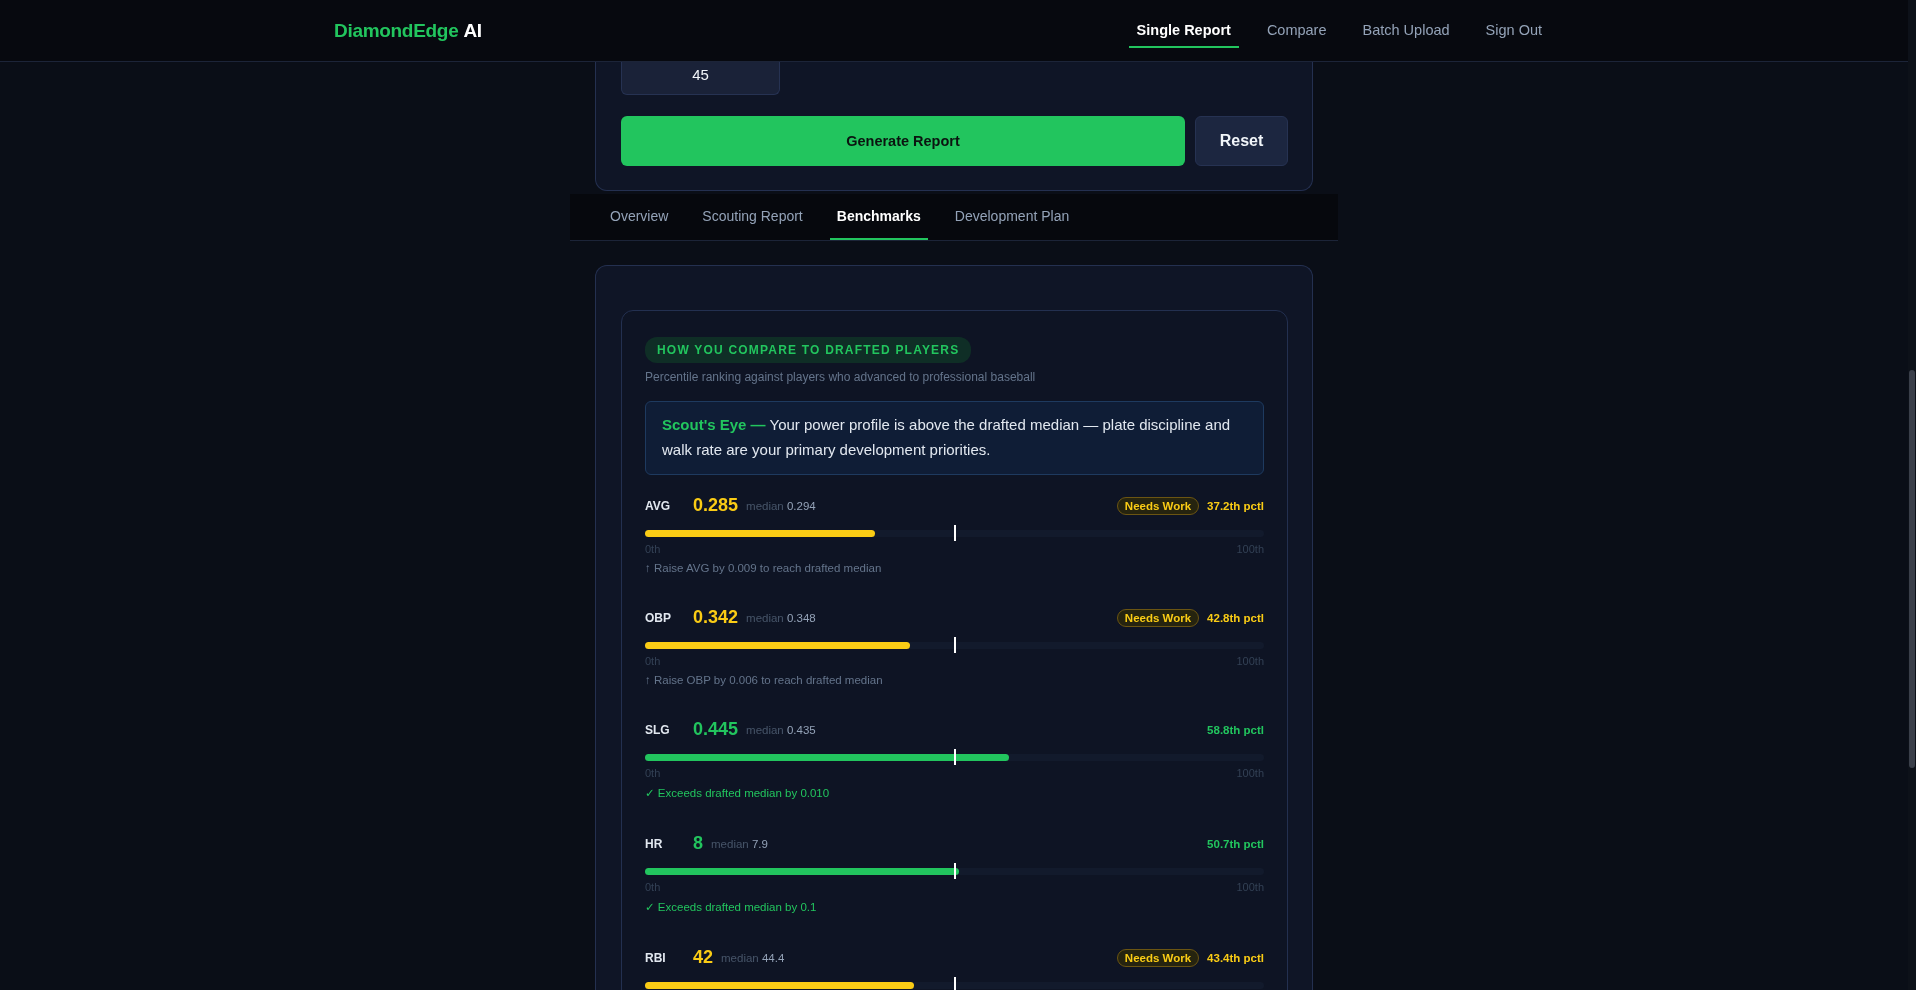 This screenshot has height=990, width=1916. What do you see at coordinates (1241, 141) in the screenshot?
I see `reset-button: Reset` at bounding box center [1241, 141].